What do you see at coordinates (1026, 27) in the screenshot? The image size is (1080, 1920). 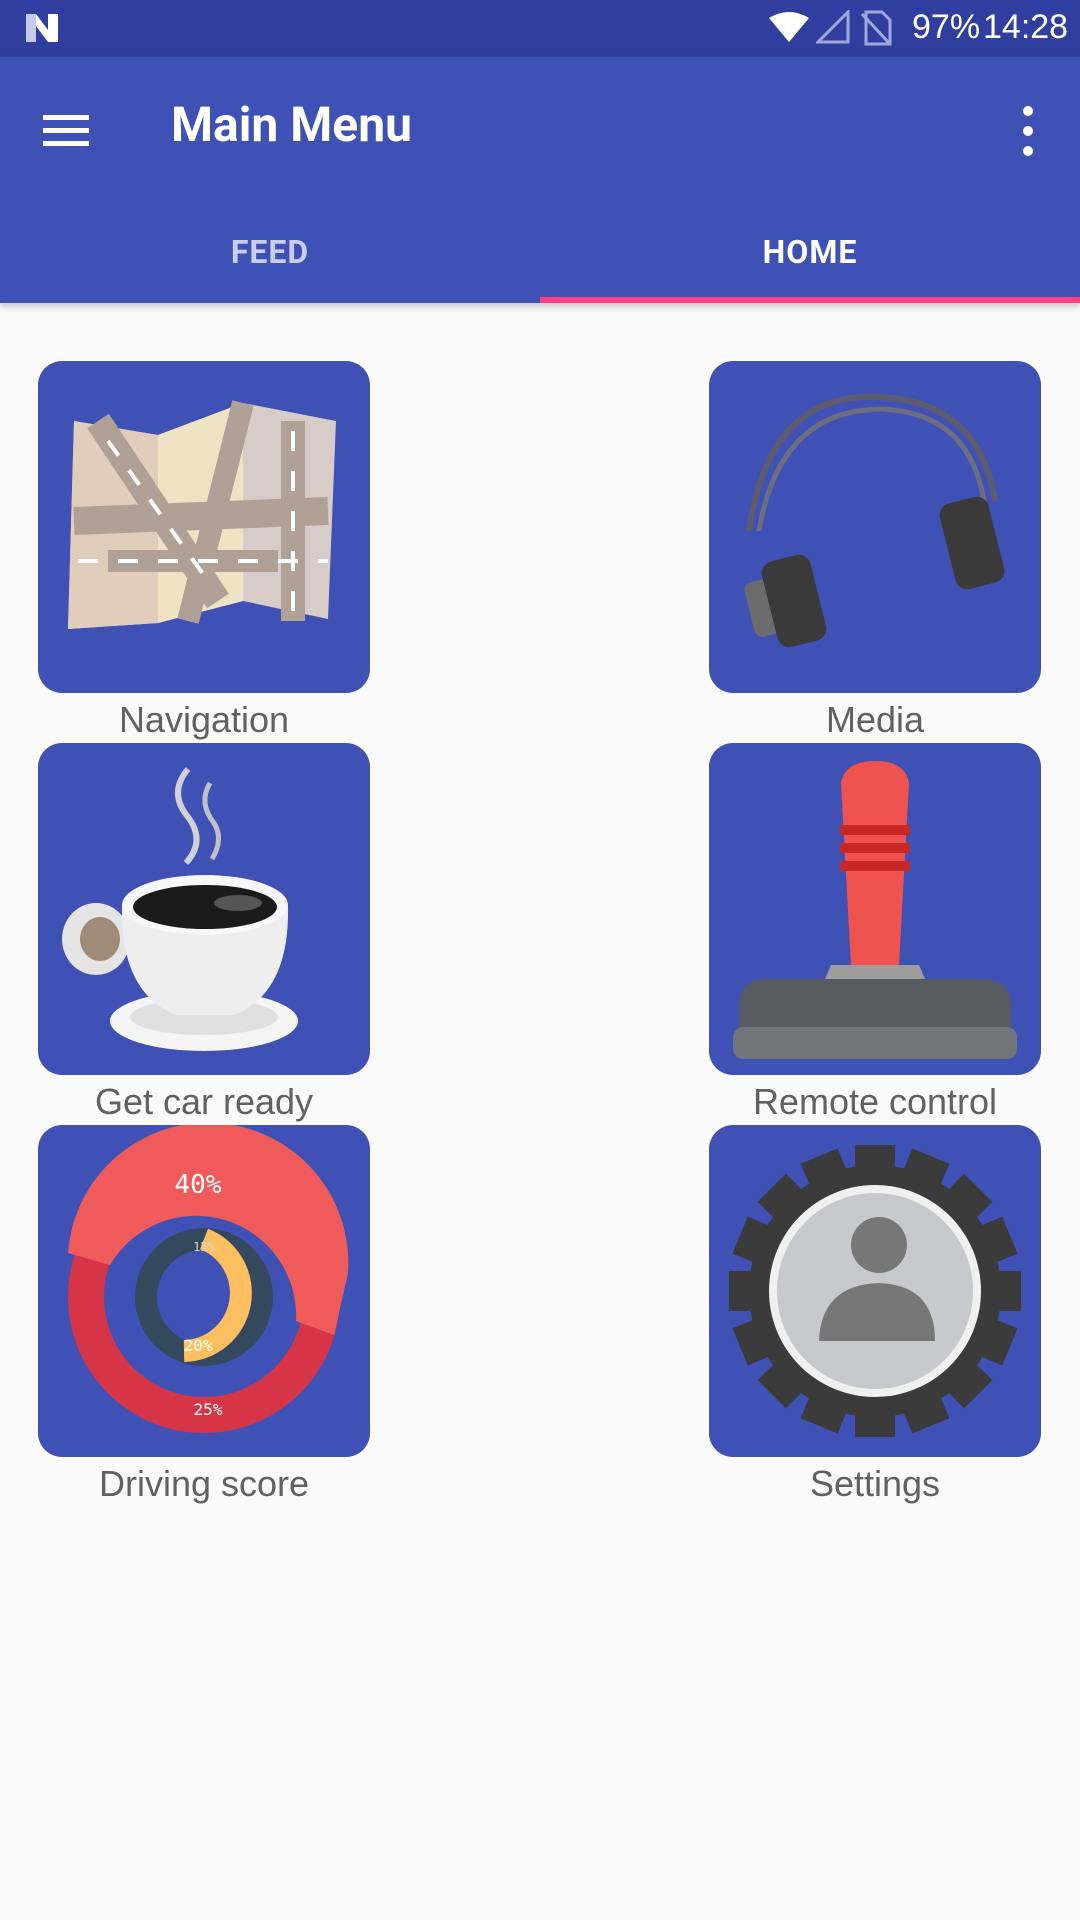 I see `clock: 14:28` at bounding box center [1026, 27].